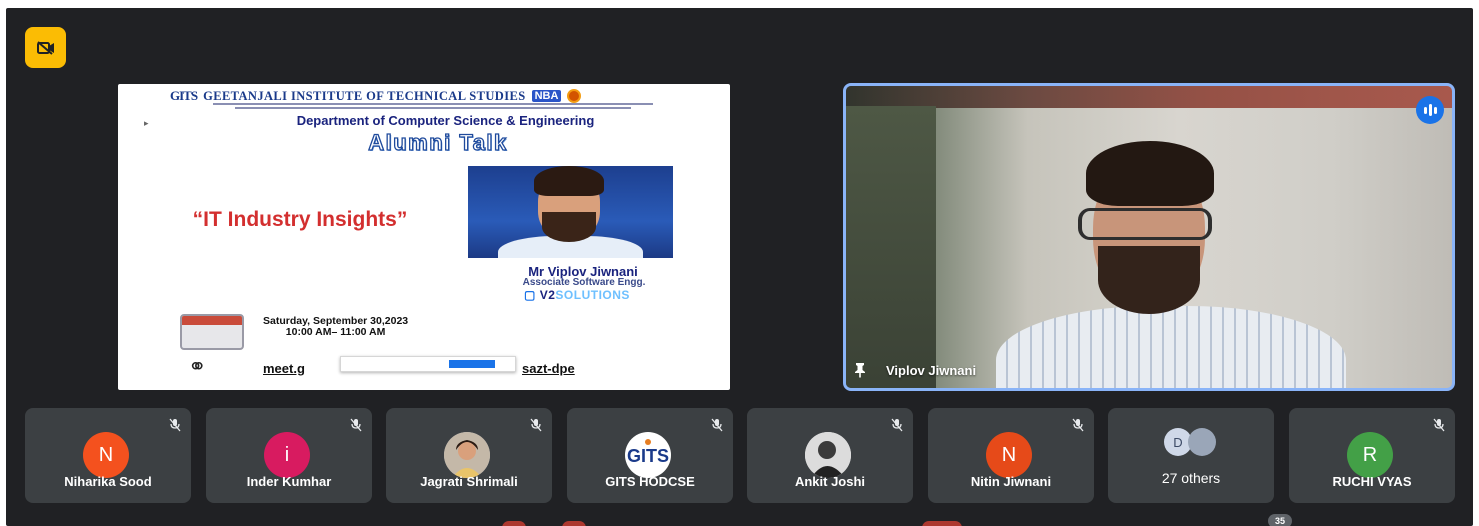  I want to click on participant-name: Jagrati Shrimali, so click(469, 481).